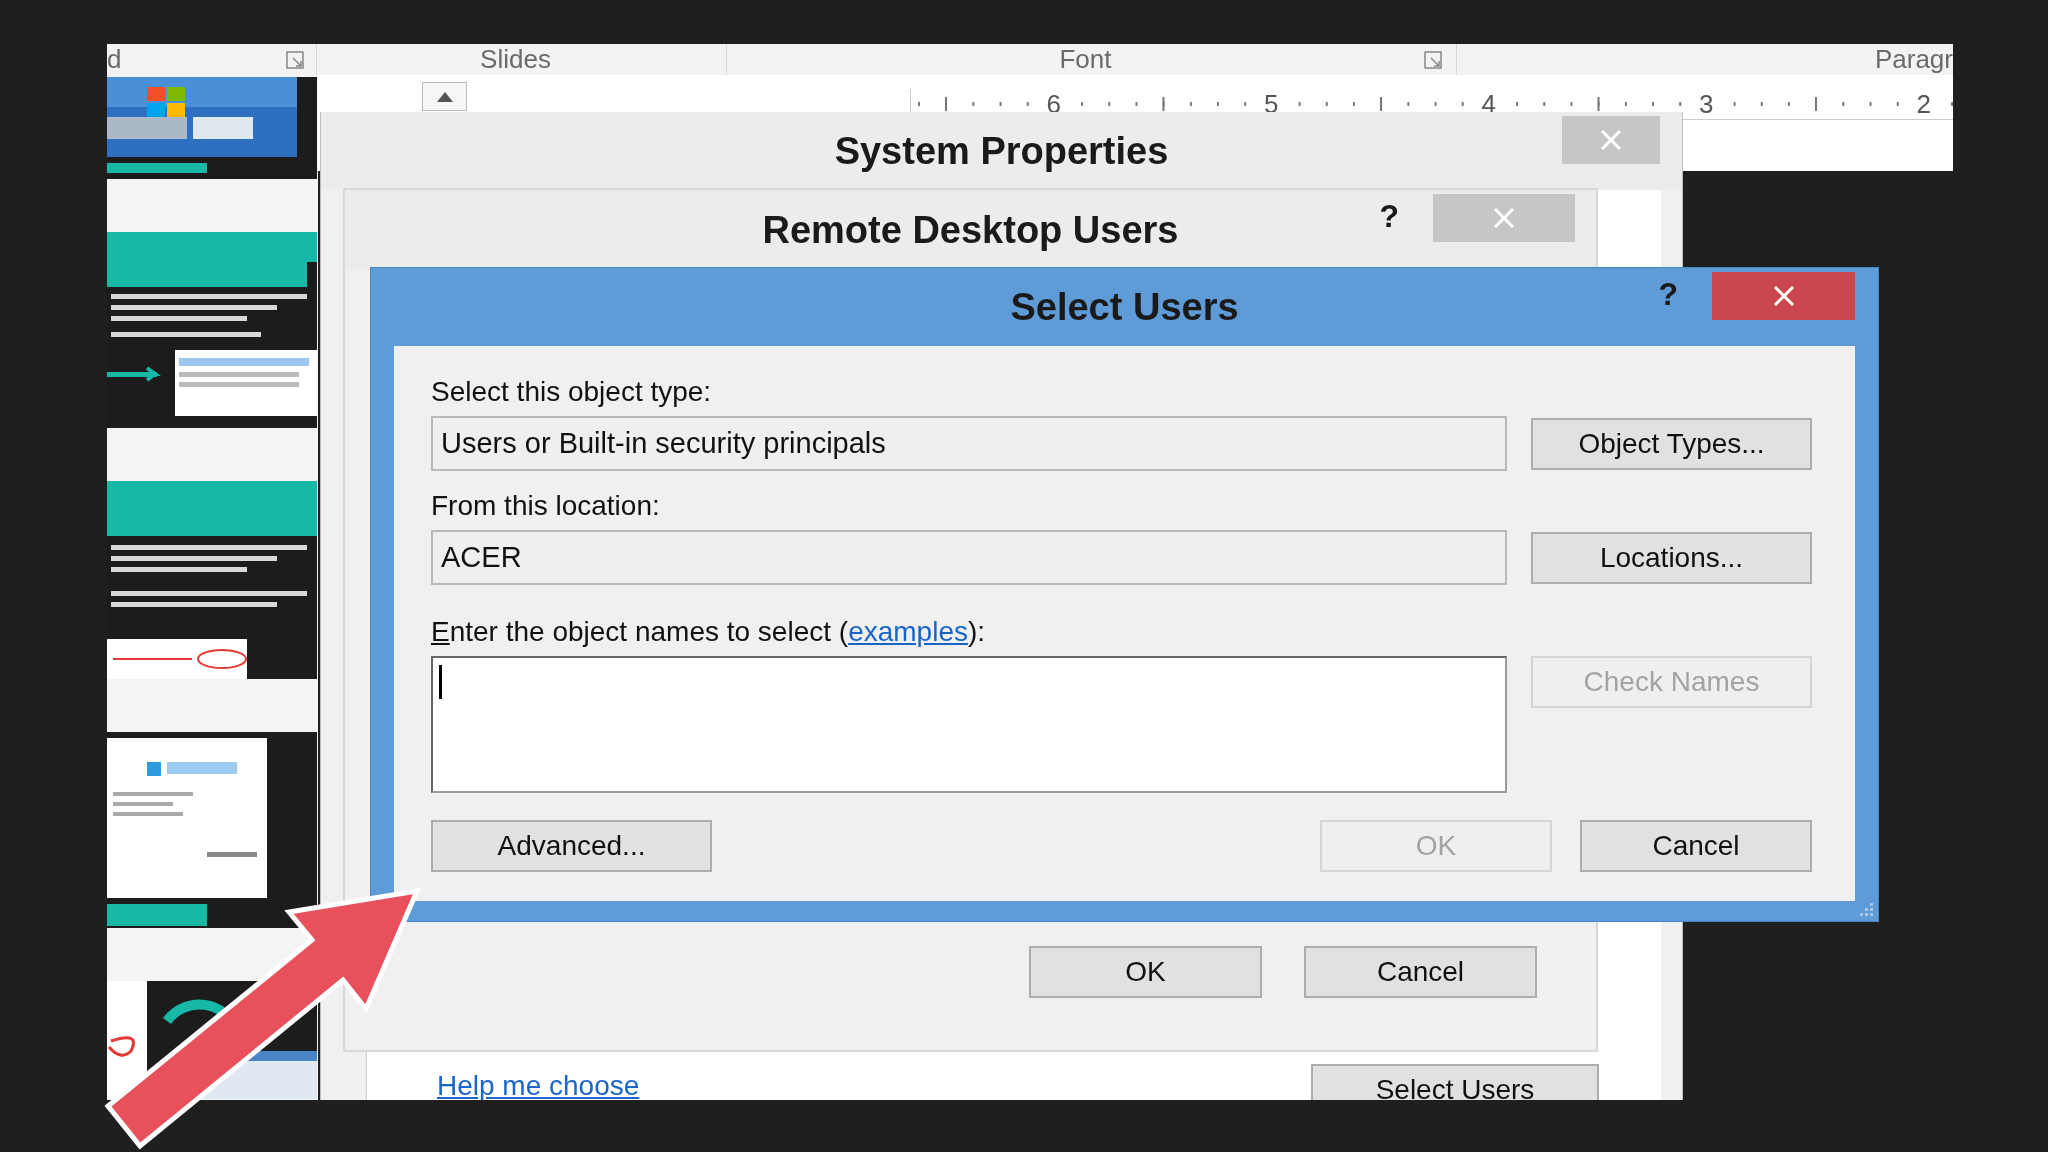 This screenshot has width=2048, height=1152. Describe the element at coordinates (546, 506) in the screenshot. I see `location-label: From this location:` at that location.